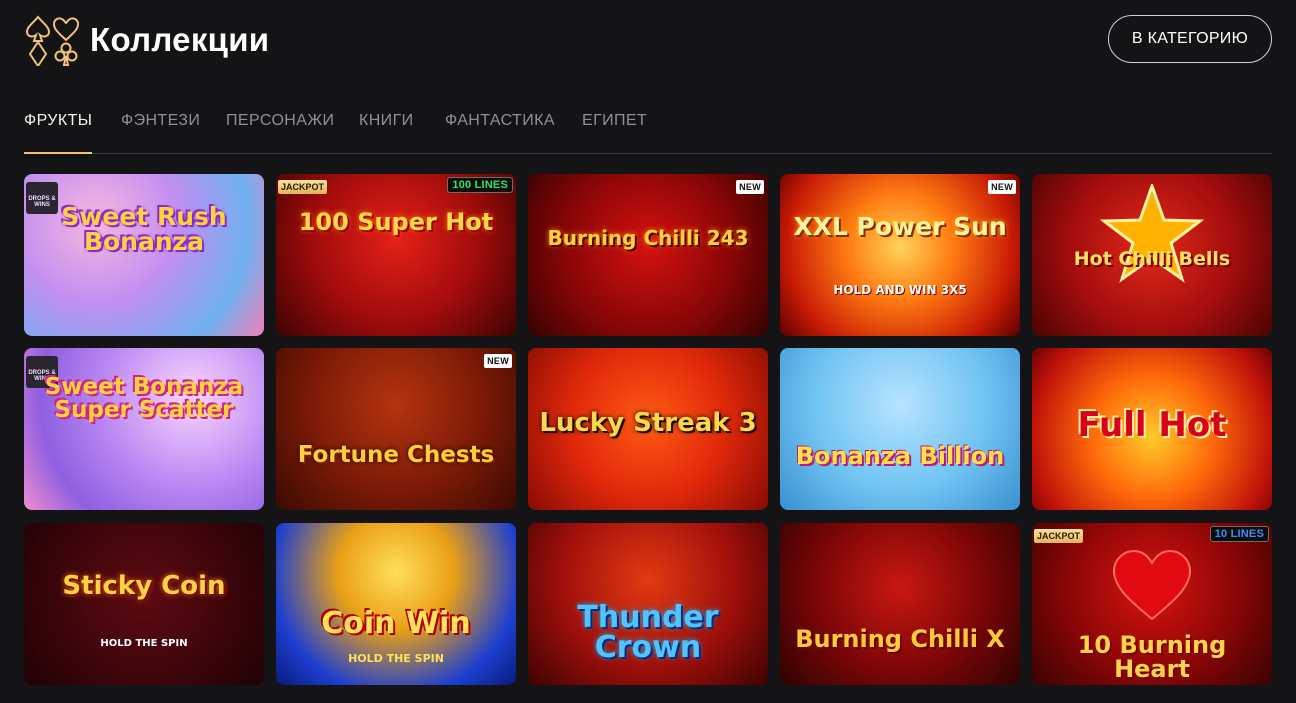 The image size is (1296, 703). I want to click on game-card-full-hot: Full Hot, so click(1152, 429).